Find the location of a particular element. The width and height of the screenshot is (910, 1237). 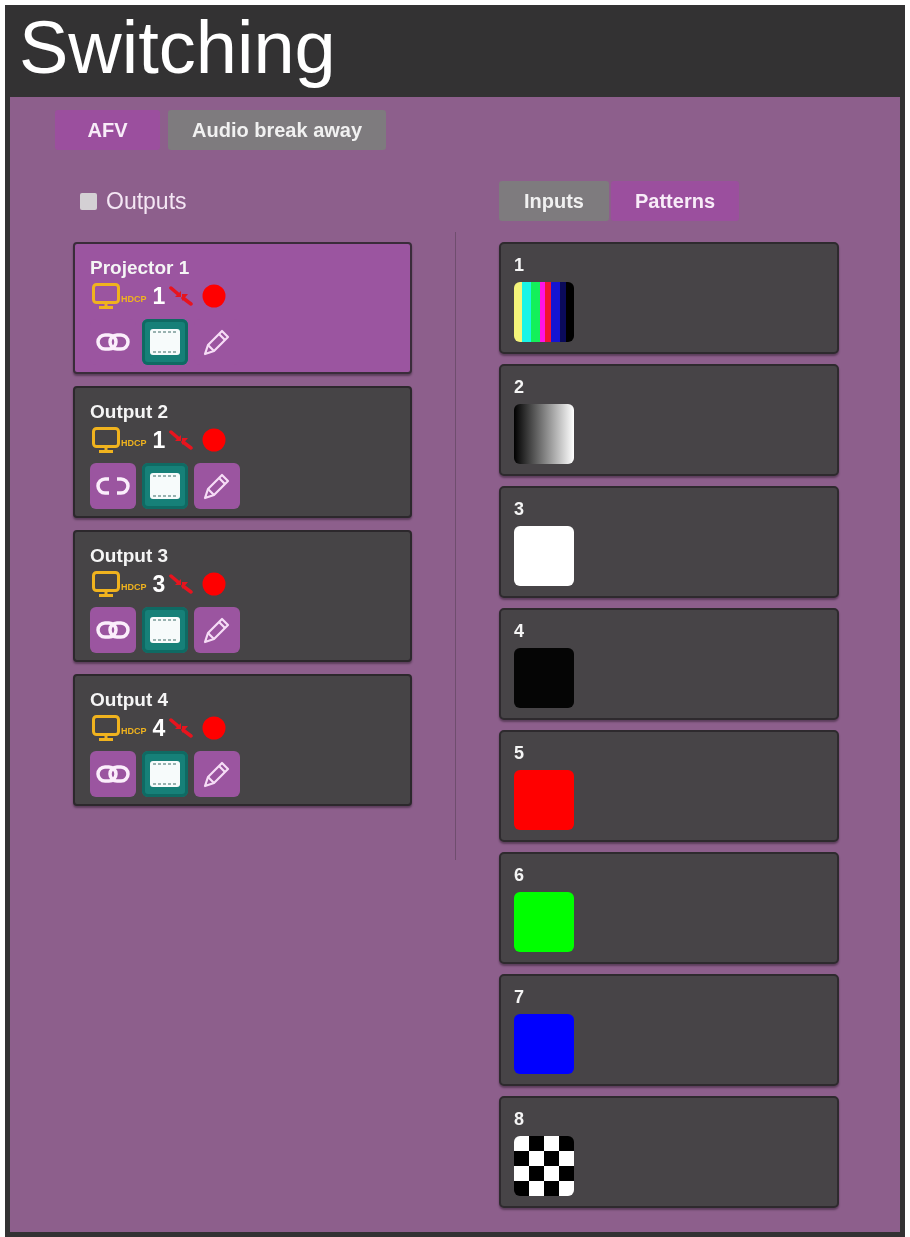

gradient-icon is located at coordinates (544, 434).